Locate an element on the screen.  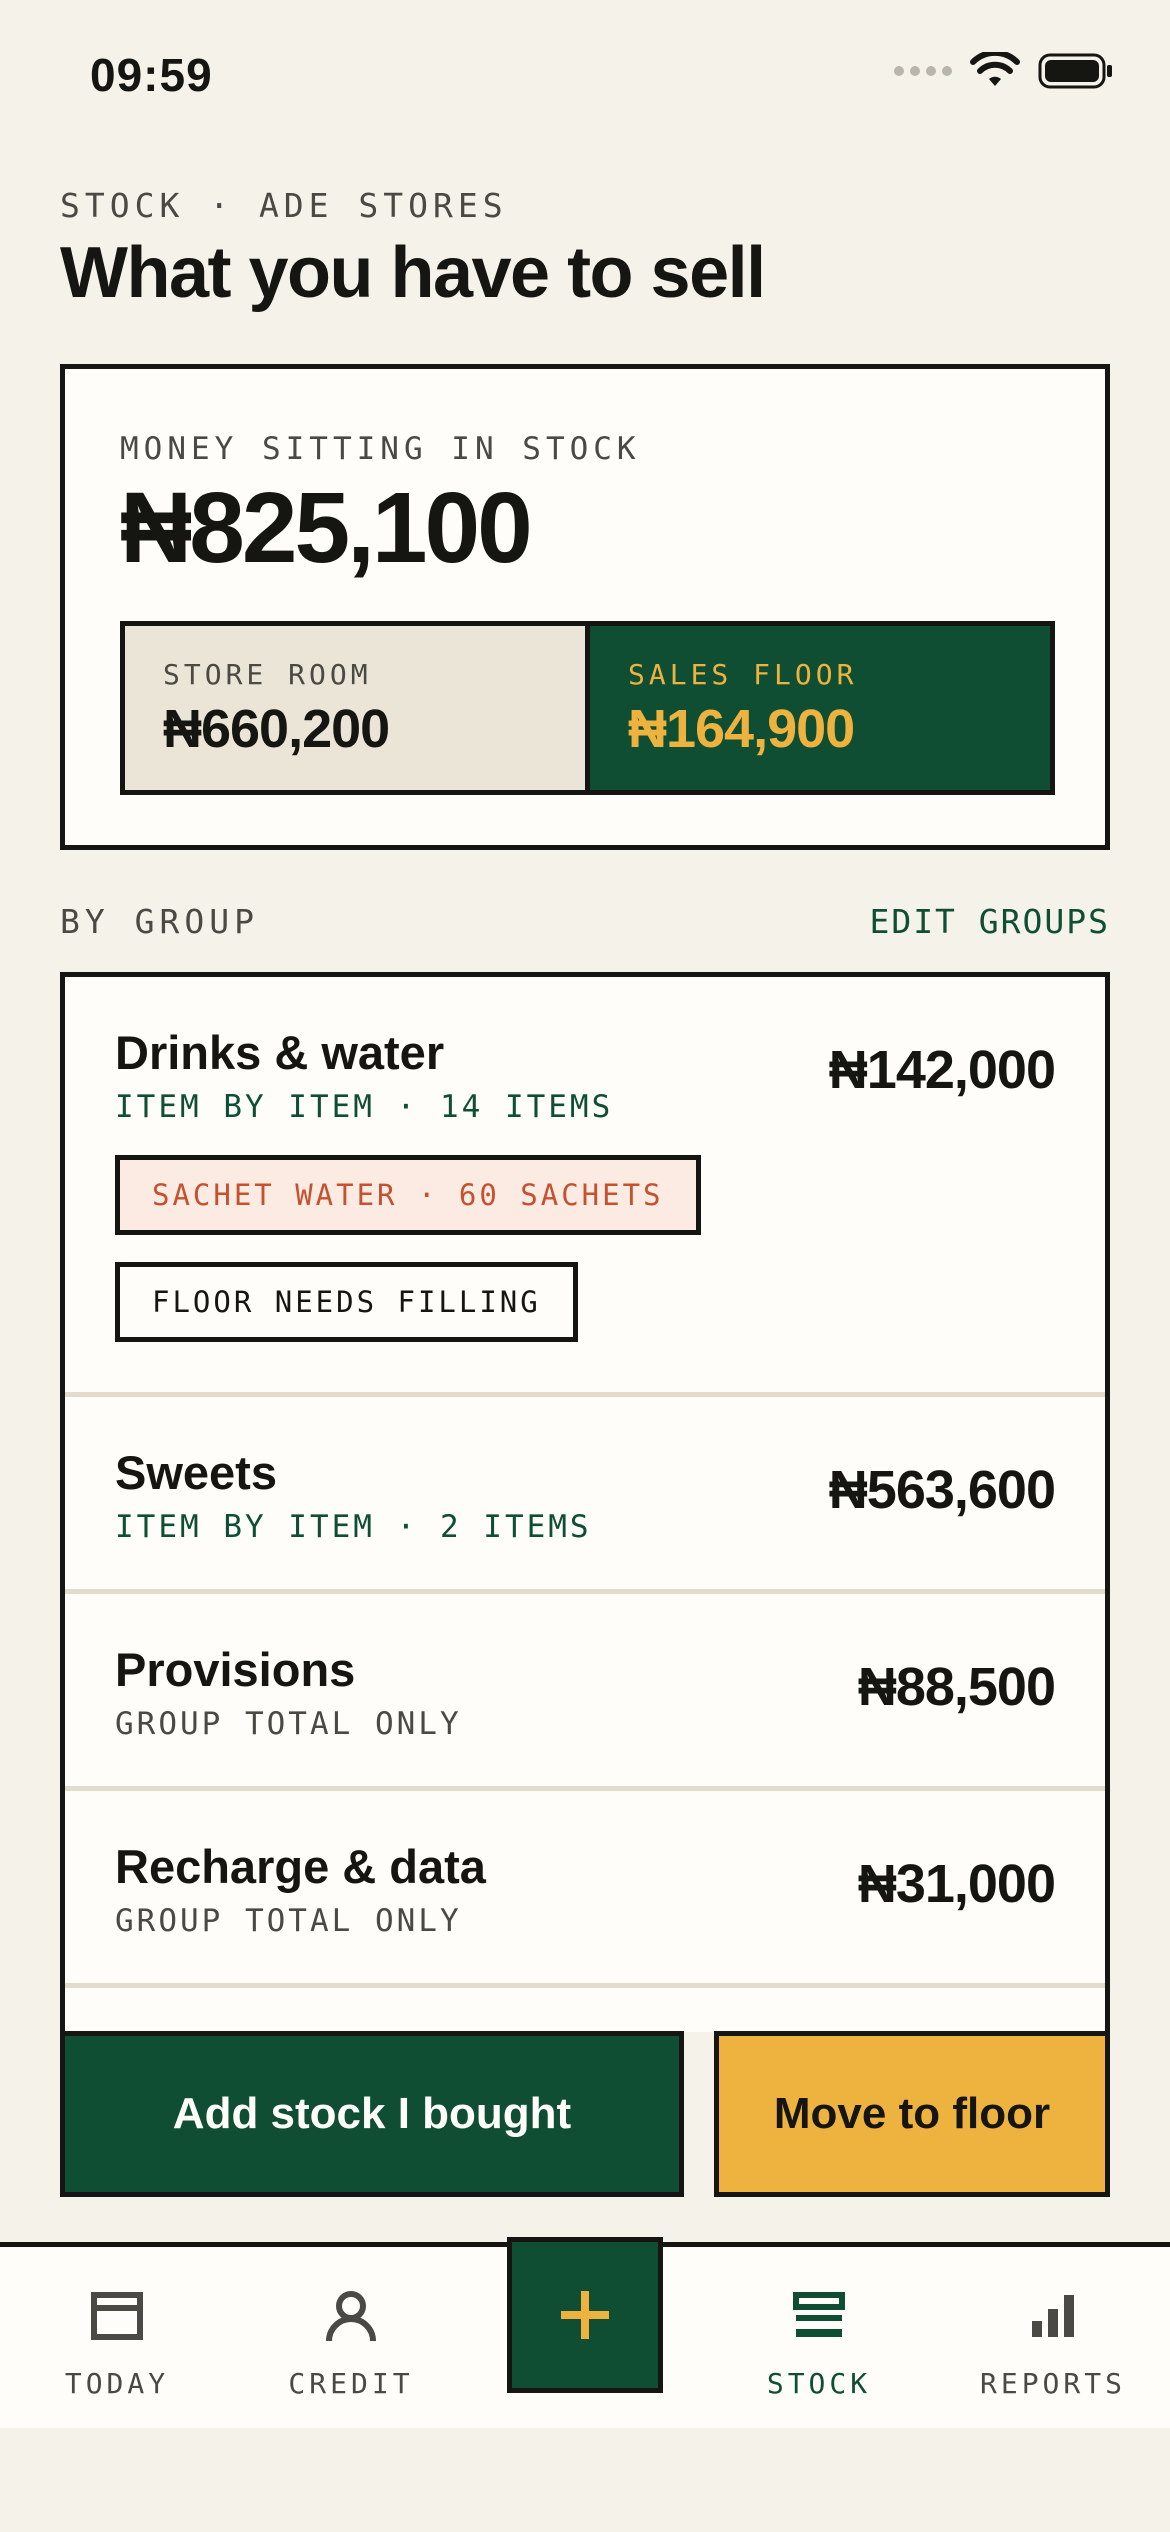
tab-label: CREDIT is located at coordinates (351, 2383).